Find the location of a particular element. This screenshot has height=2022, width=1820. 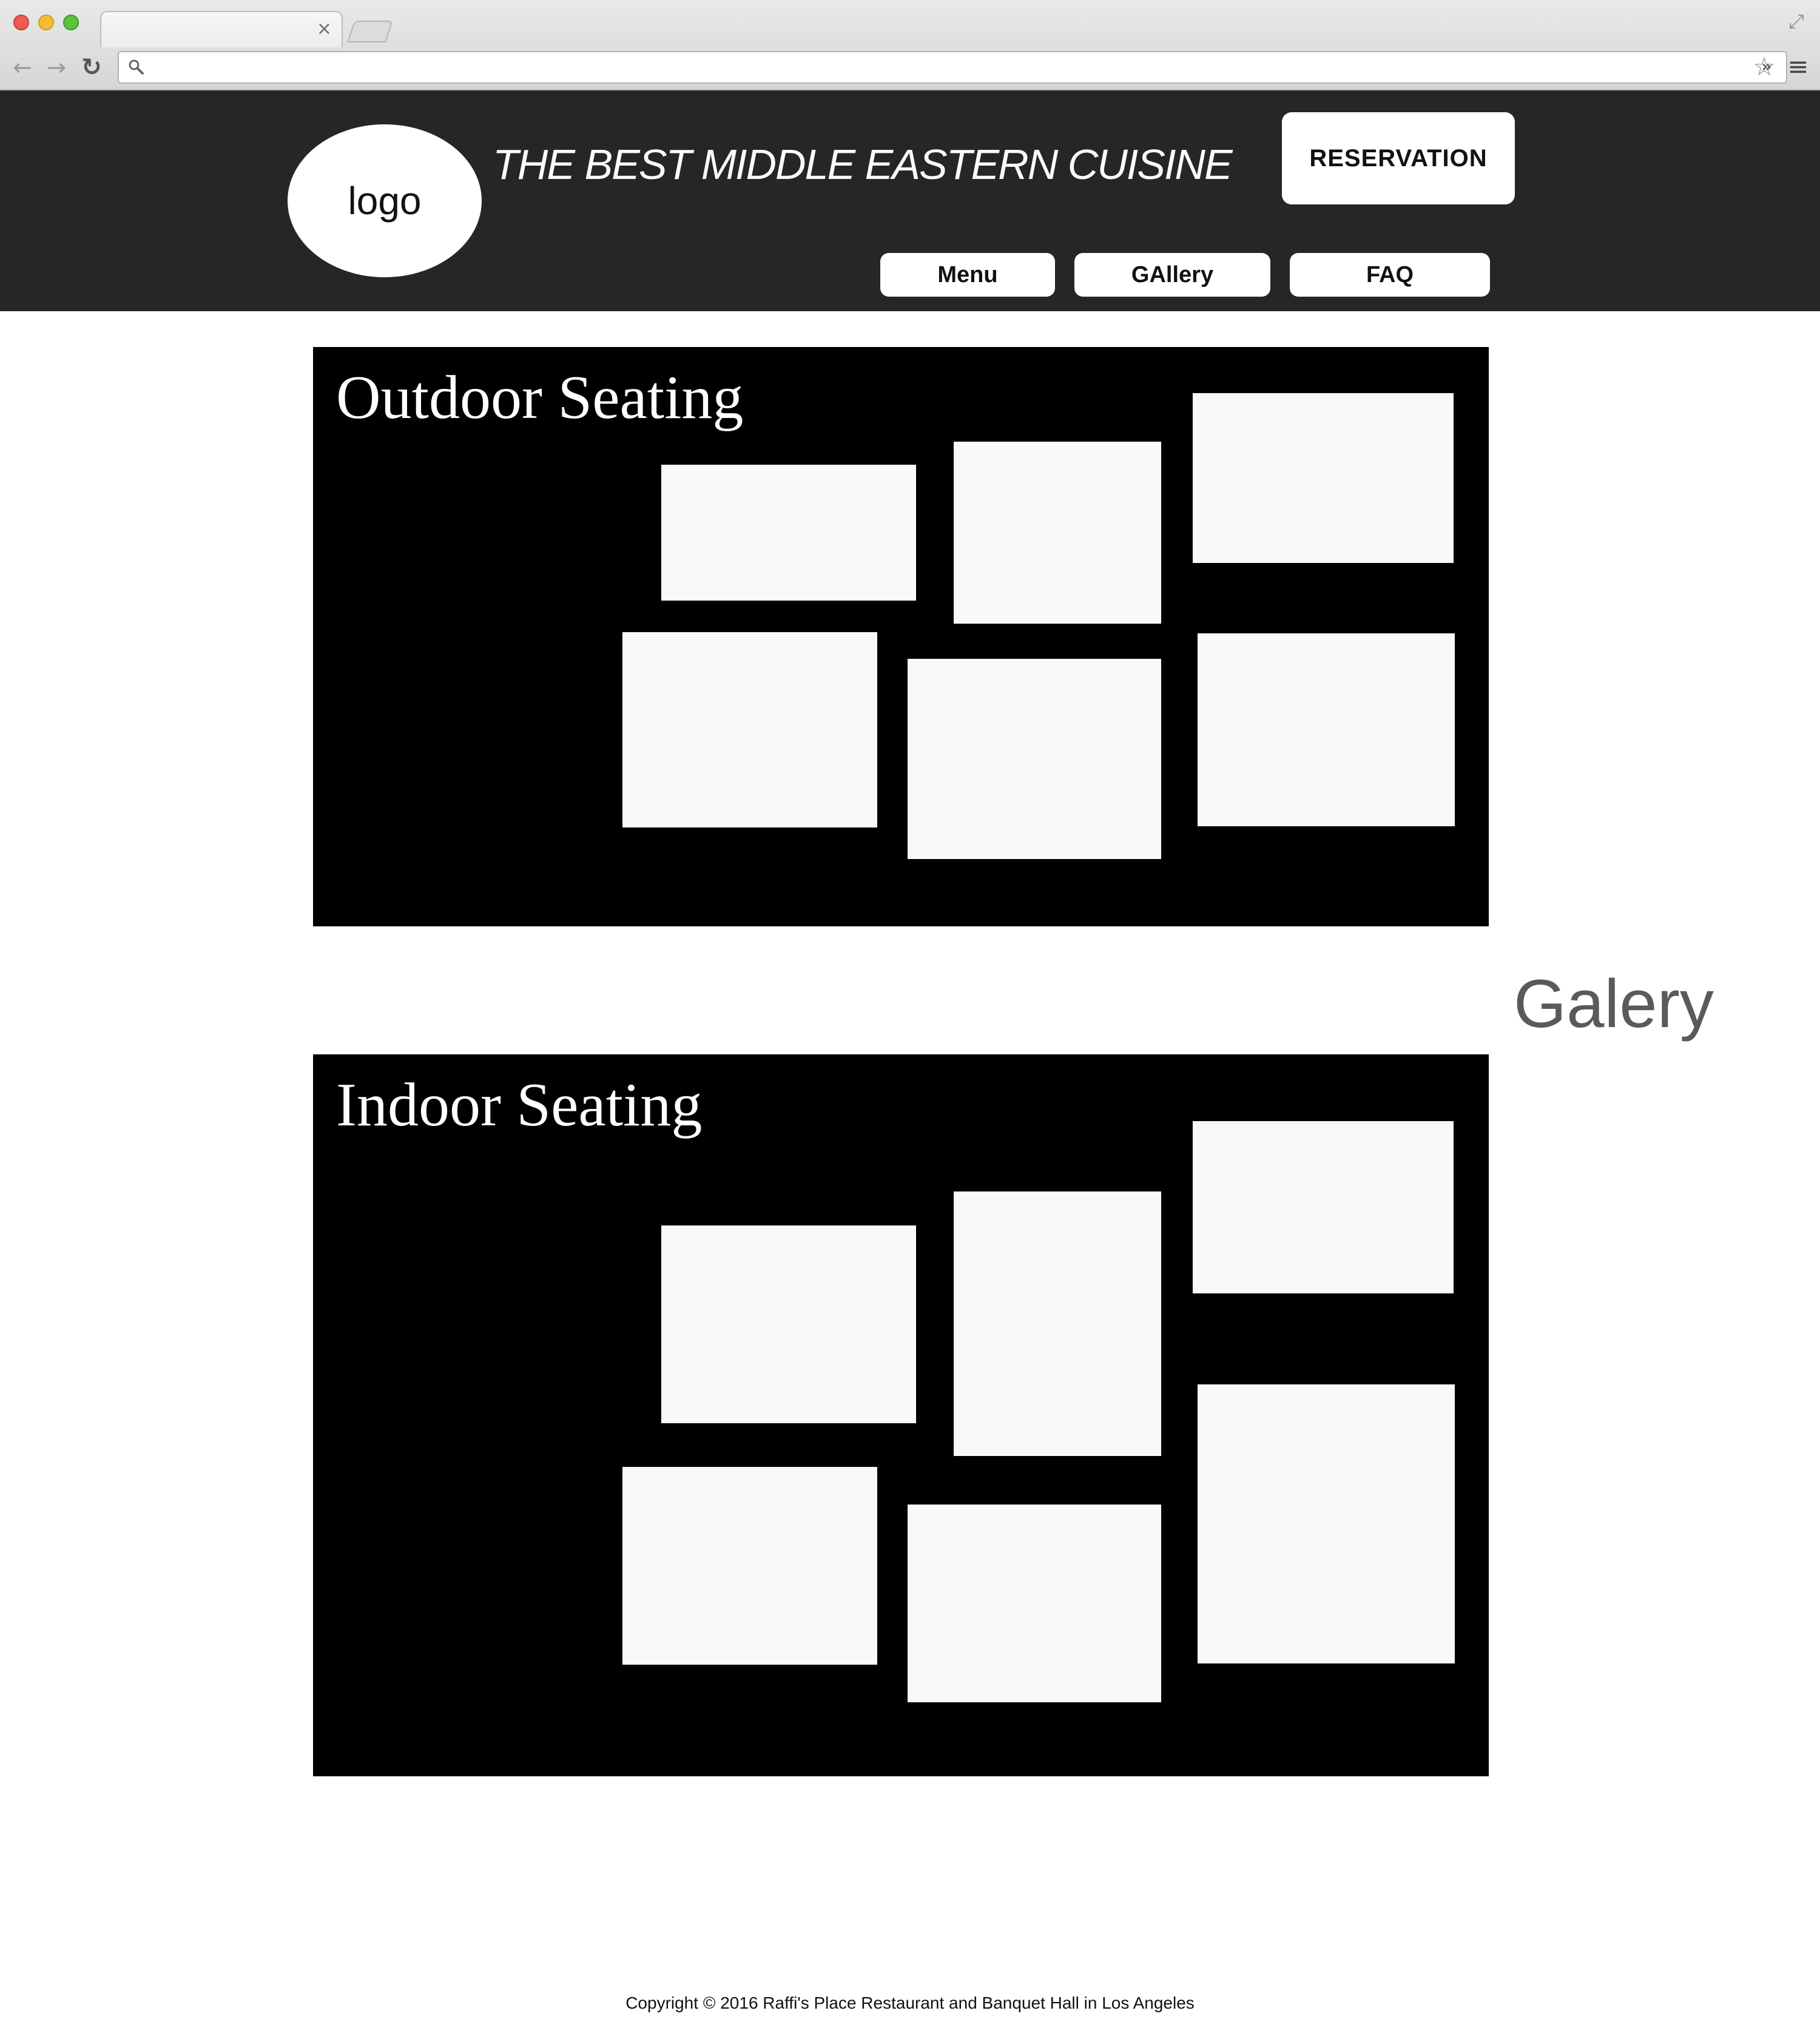

tab-close-icon: × is located at coordinates (324, 29).